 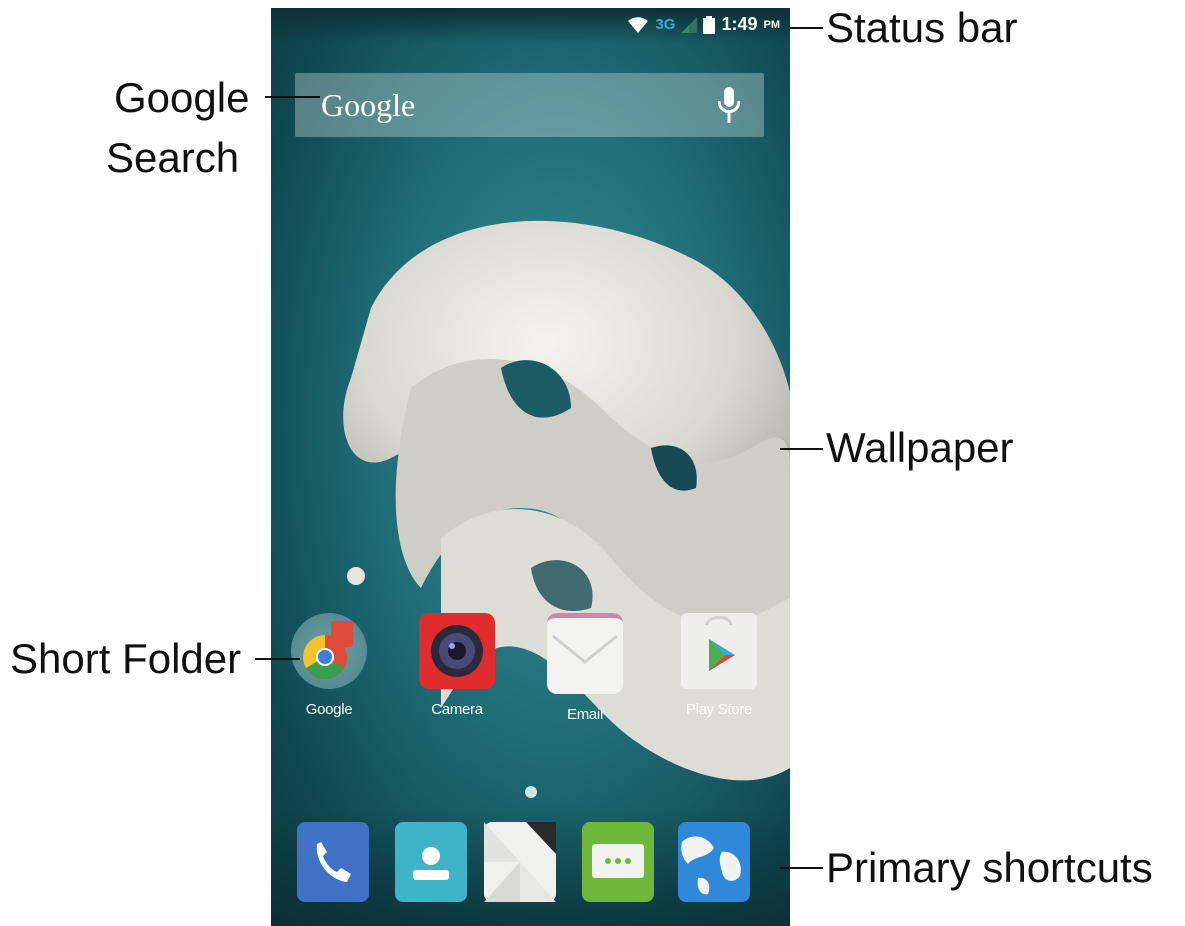 I want to click on status-bar: 3G 1:49 PM, so click(x=530, y=25).